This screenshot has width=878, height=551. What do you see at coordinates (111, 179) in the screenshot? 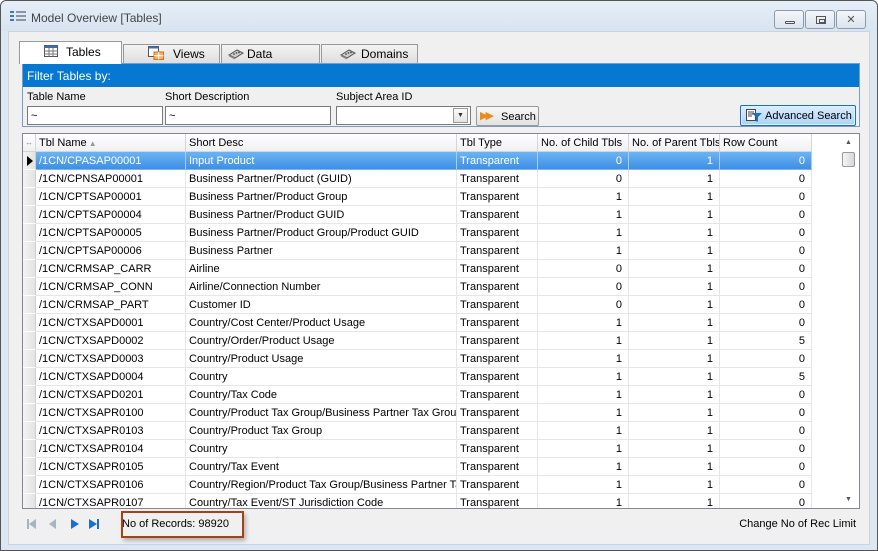
I see `cell-tbl-name: /1CN/CPNSAP00001` at bounding box center [111, 179].